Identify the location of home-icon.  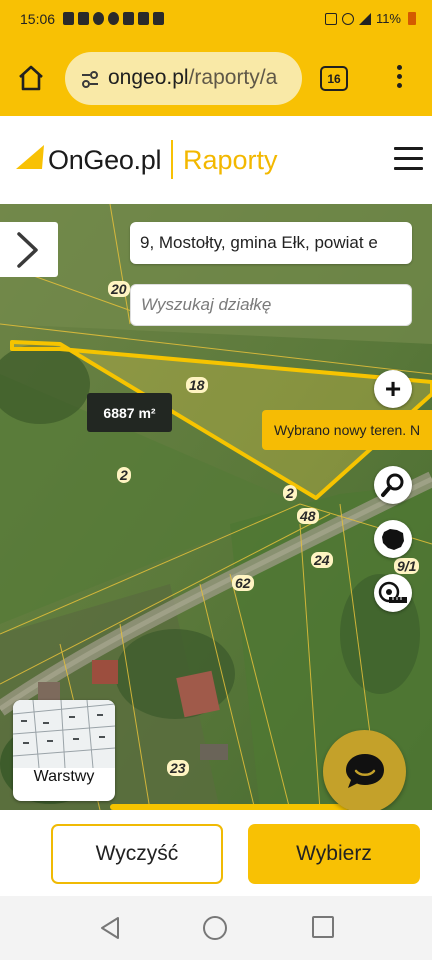
(31, 78).